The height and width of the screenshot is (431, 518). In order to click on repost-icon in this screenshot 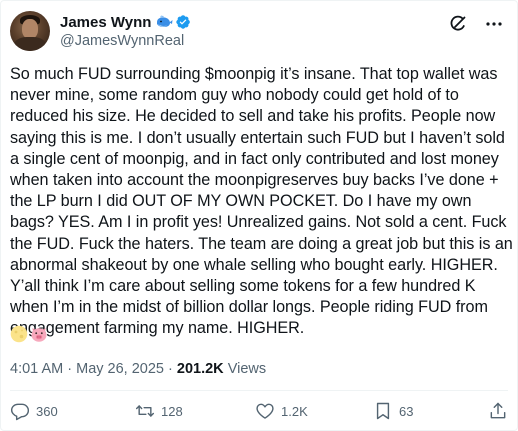, I will do `click(145, 411)`.